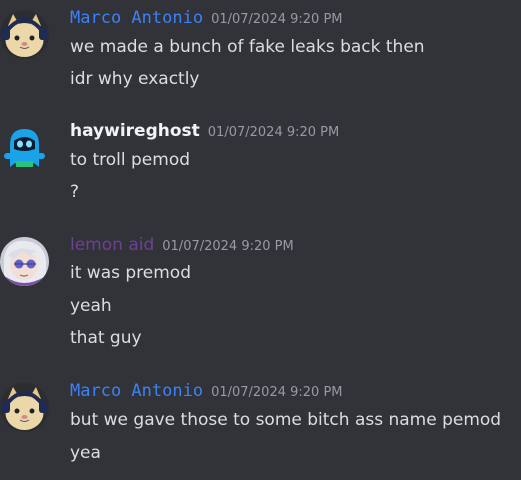 The height and width of the screenshot is (480, 521). I want to click on message-header: lemon aid 01/07/2024 9:20 PM, so click(182, 246).